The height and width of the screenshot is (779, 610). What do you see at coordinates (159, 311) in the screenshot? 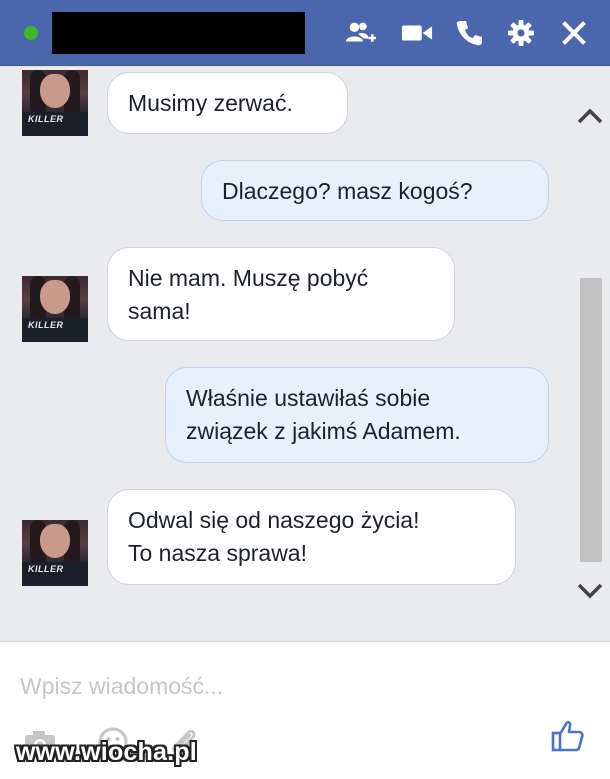
I see `message-text-line: sama!` at bounding box center [159, 311].